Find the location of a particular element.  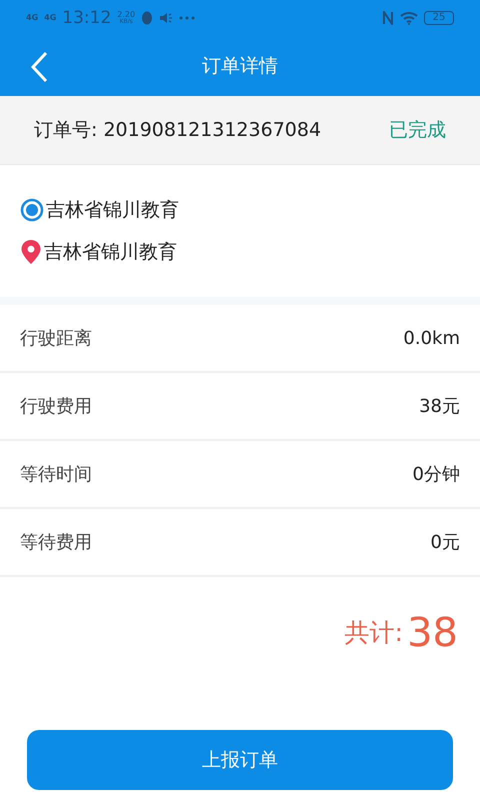

origin-dot-icon is located at coordinates (32, 210).